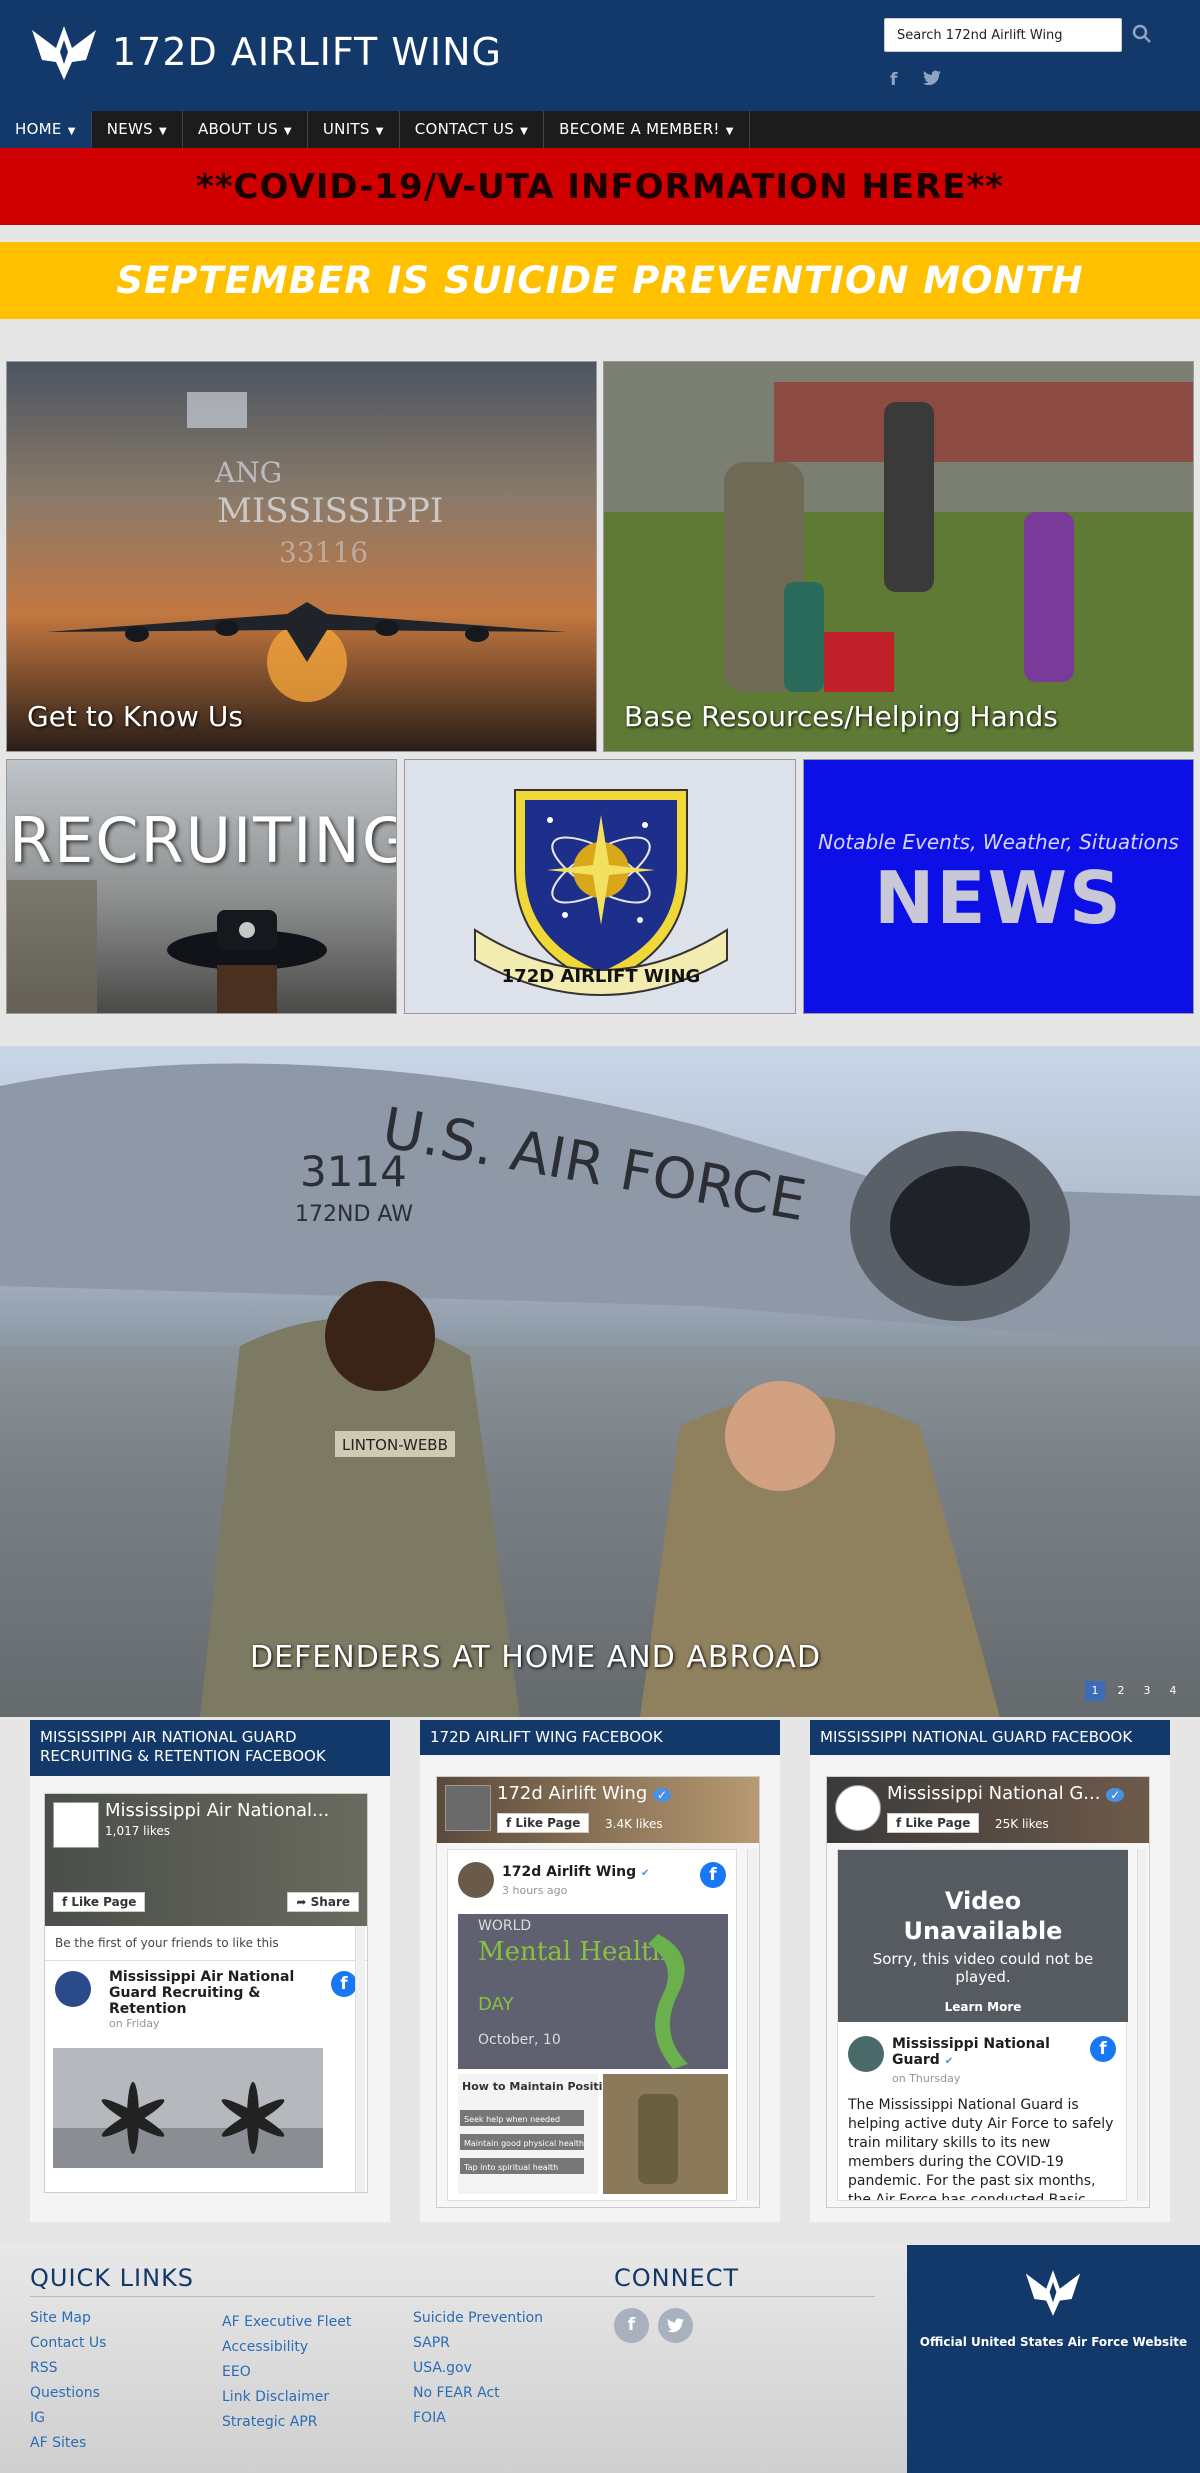 The height and width of the screenshot is (2473, 1200). What do you see at coordinates (478, 2368) in the screenshot?
I see `link-usa-gov: USA.gov` at bounding box center [478, 2368].